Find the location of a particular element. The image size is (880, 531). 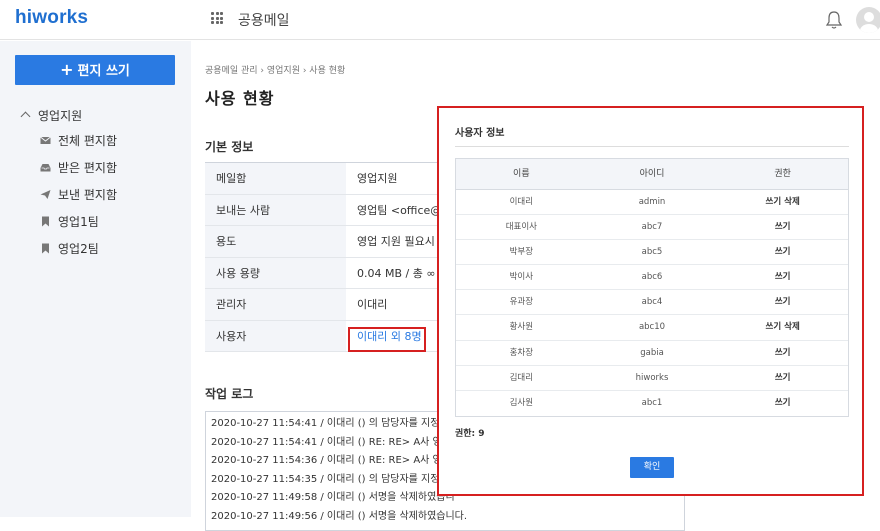

cell-name: 박이사 is located at coordinates (521, 277).